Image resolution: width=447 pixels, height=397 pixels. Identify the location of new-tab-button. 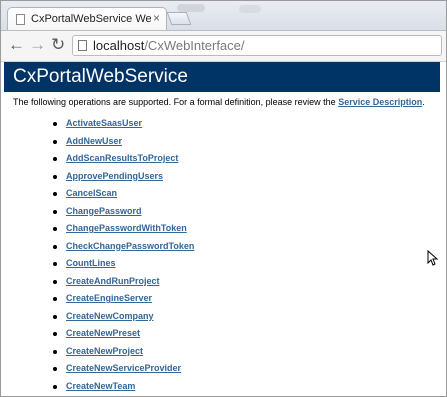
(179, 18).